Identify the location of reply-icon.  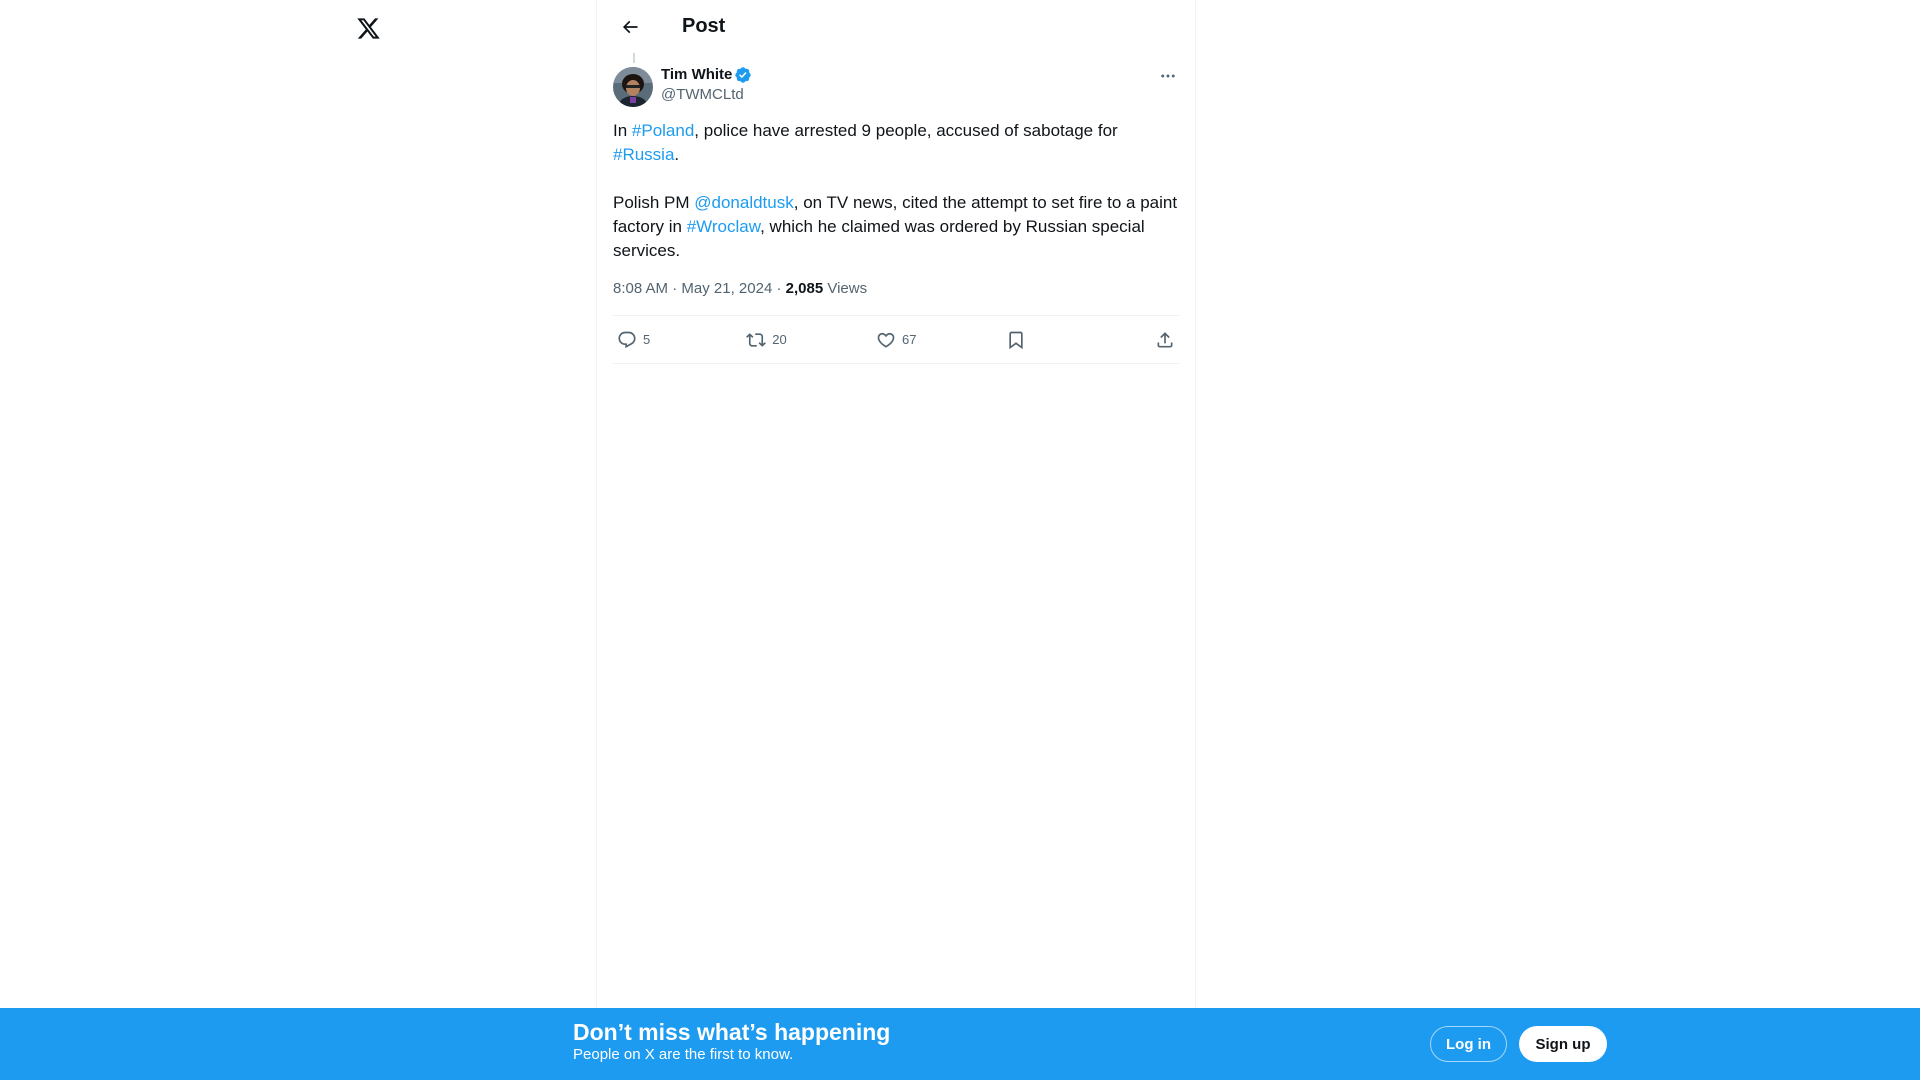
(627, 339).